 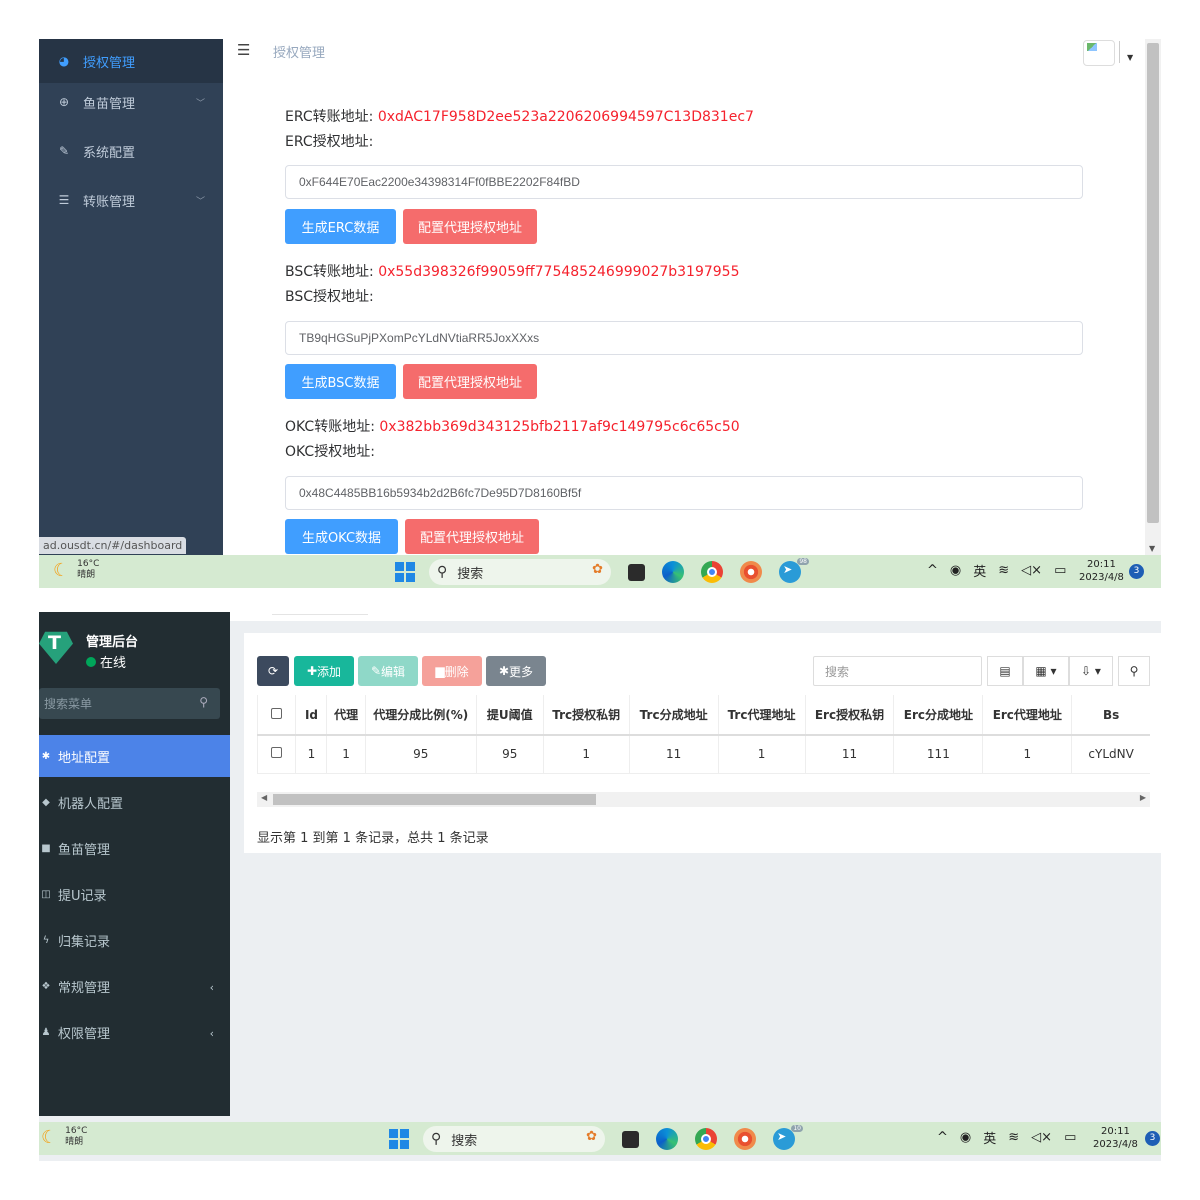 What do you see at coordinates (420, 715) in the screenshot?
I see `column-header: 代理分成比例(%)` at bounding box center [420, 715].